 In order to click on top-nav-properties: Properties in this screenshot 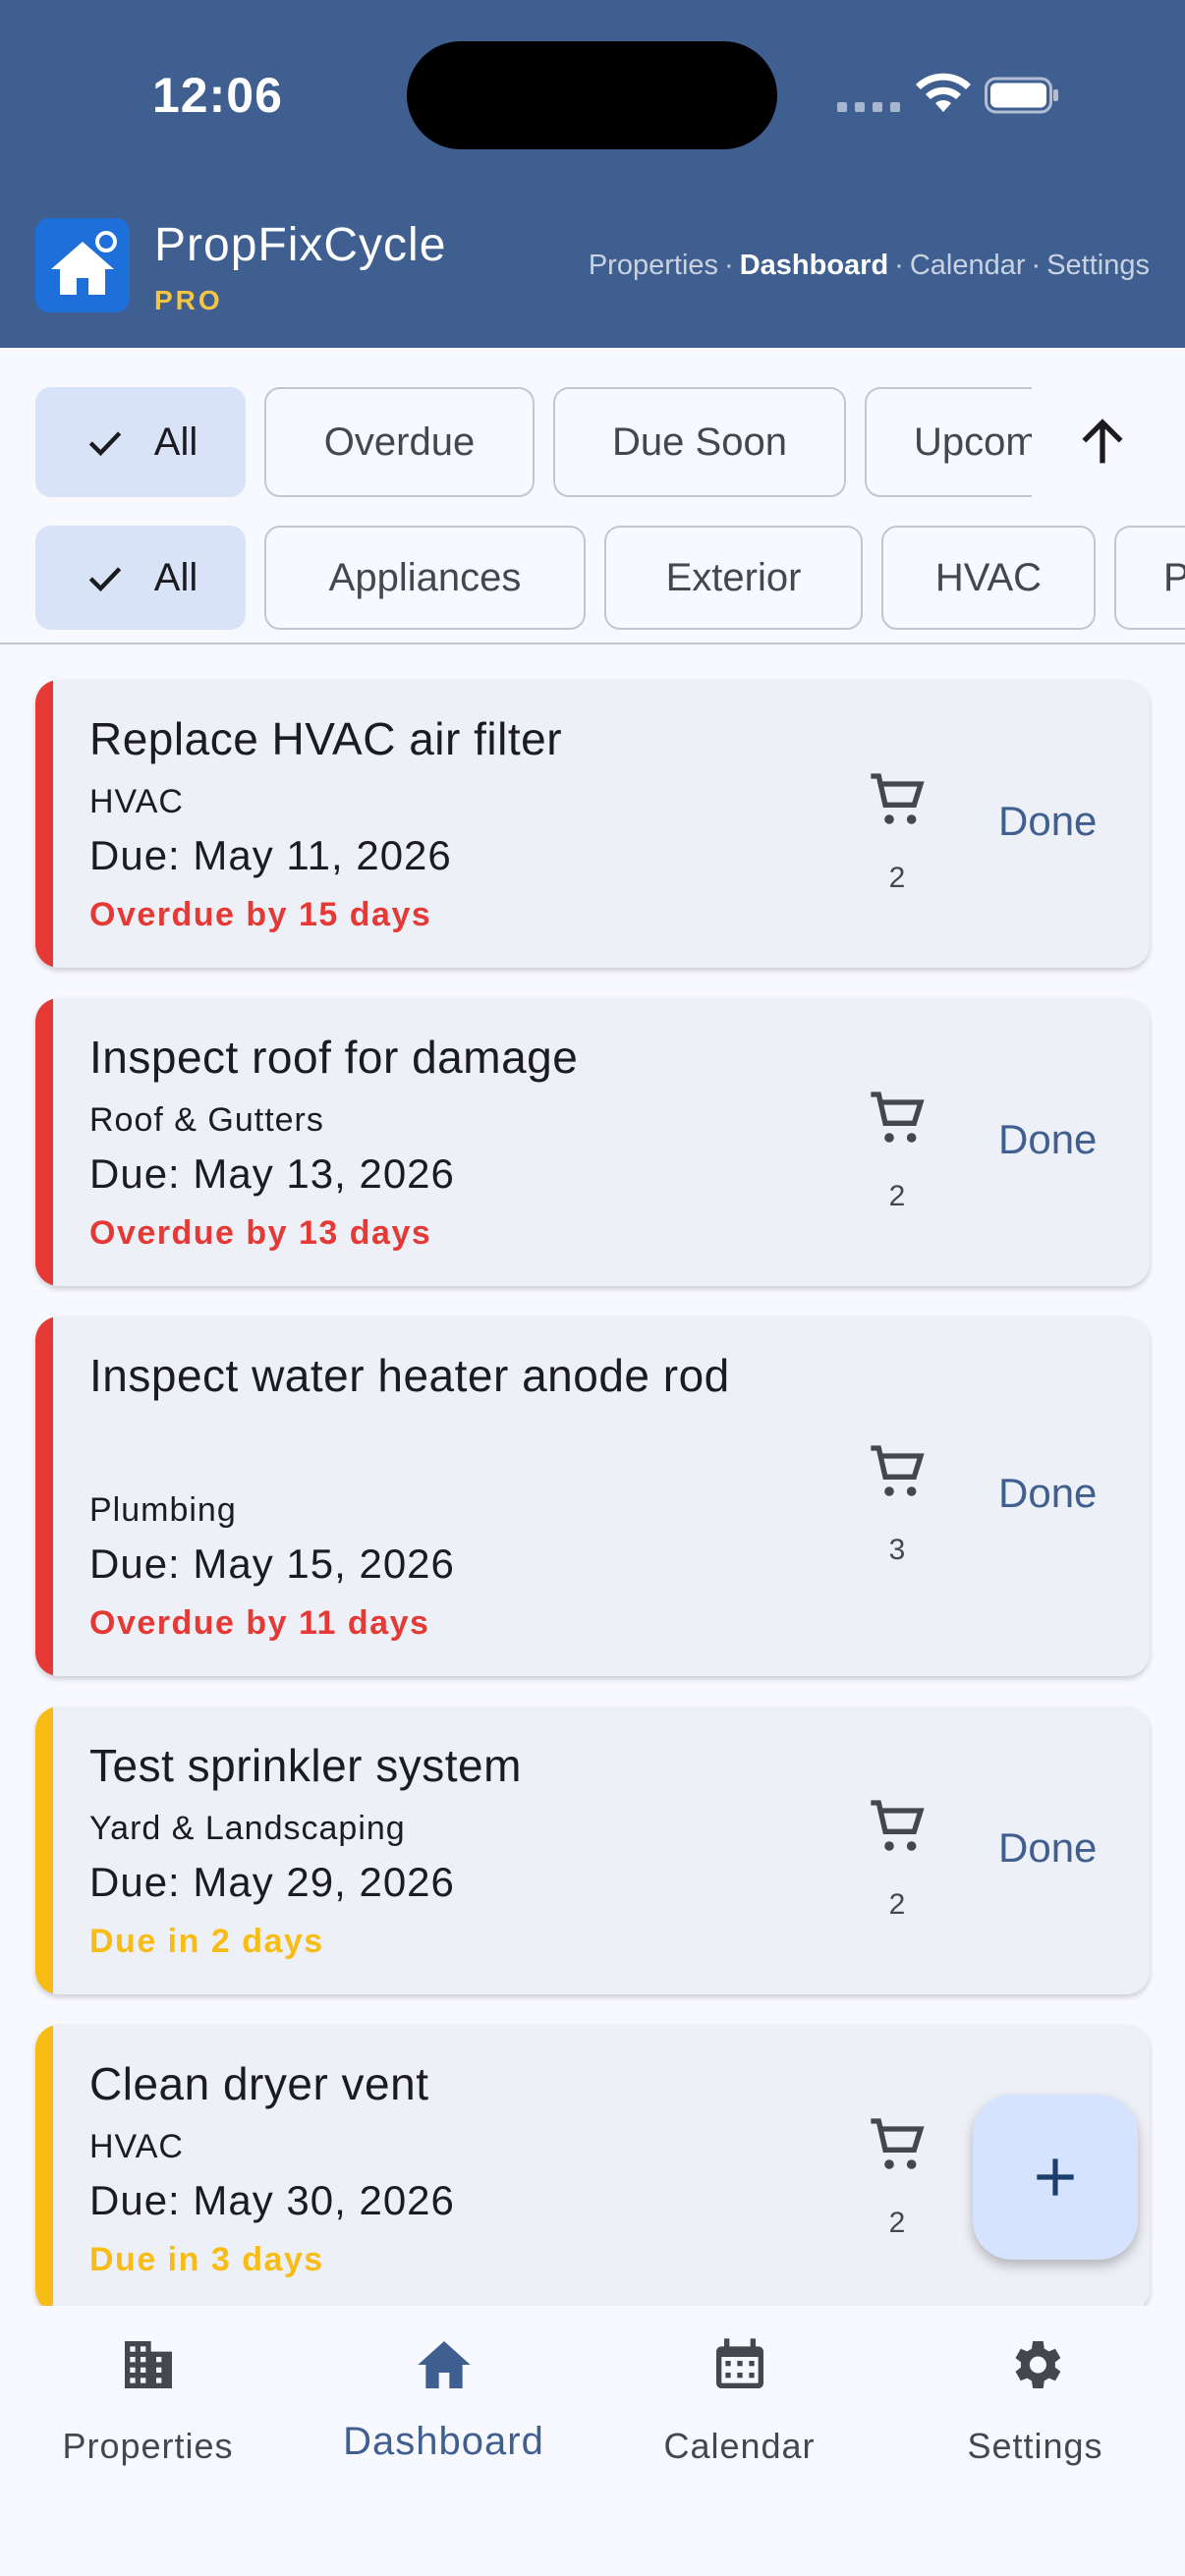, I will do `click(654, 266)`.